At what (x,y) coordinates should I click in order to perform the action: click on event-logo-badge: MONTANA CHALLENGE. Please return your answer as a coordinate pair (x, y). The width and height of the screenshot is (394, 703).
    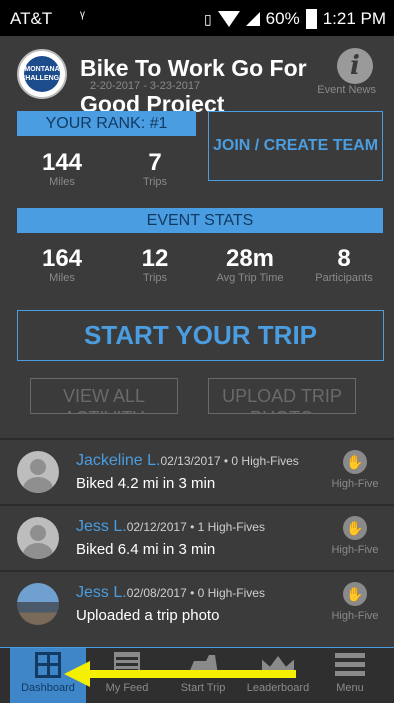
    Looking at the image, I should click on (42, 74).